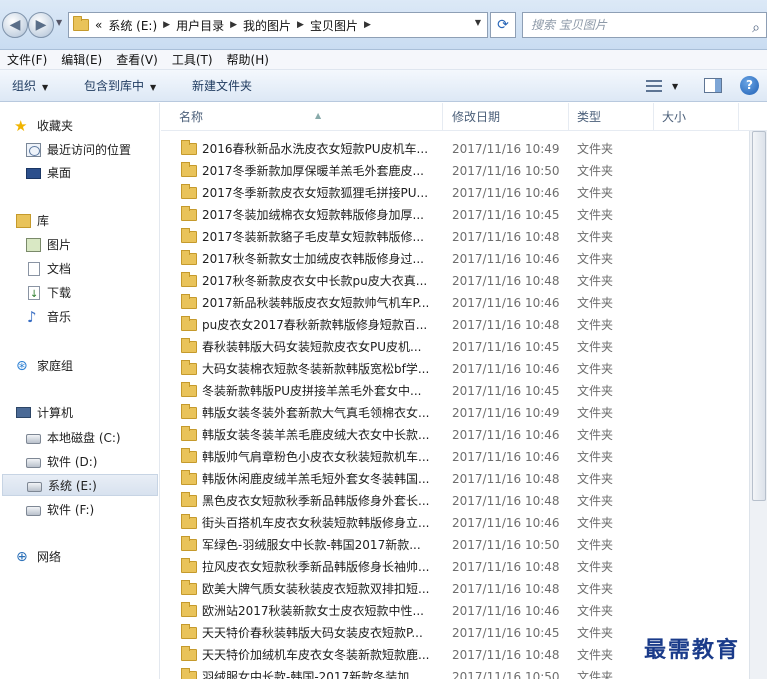  Describe the element at coordinates (80, 269) in the screenshot. I see `nav-documents: 文档` at that location.